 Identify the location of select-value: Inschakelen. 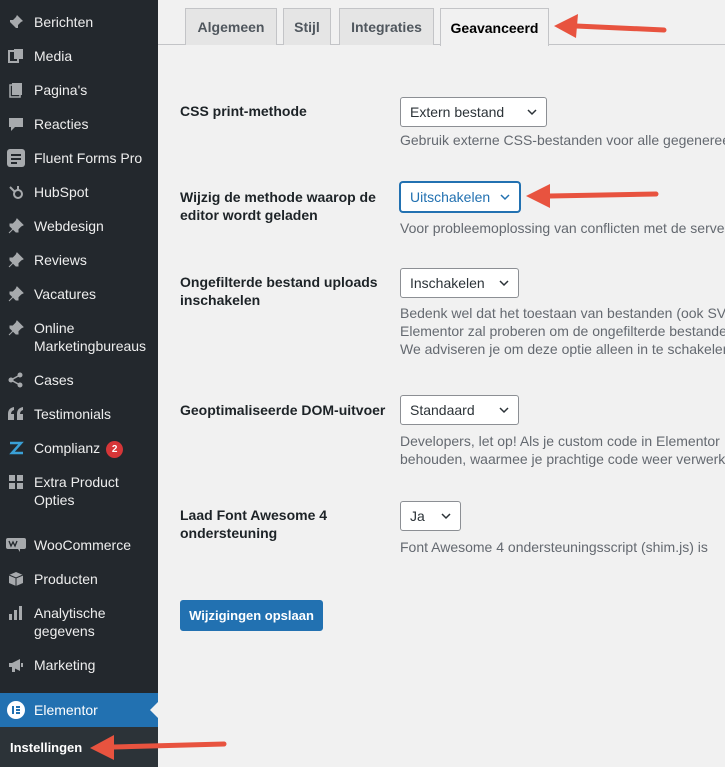
(447, 283).